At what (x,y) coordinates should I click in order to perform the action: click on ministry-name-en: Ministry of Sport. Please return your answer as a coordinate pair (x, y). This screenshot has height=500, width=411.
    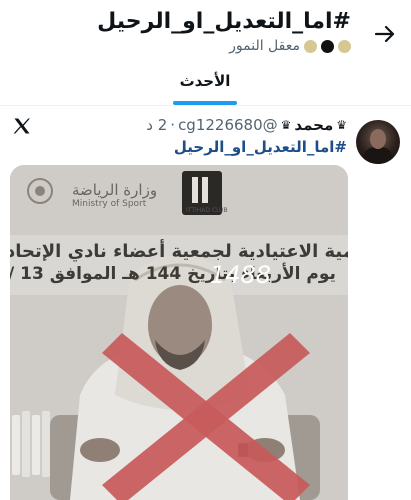
    Looking at the image, I should click on (109, 204).